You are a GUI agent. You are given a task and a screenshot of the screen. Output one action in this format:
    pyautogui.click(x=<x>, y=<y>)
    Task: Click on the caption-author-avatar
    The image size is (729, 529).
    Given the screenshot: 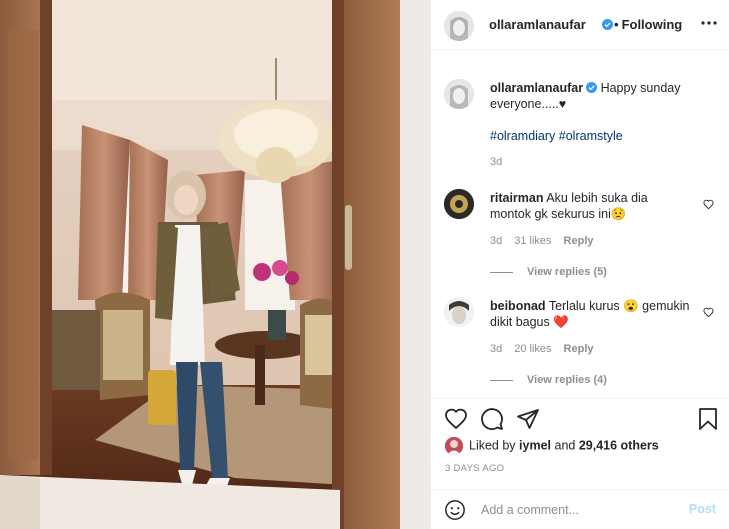 What is the action you would take?
    pyautogui.click(x=459, y=94)
    